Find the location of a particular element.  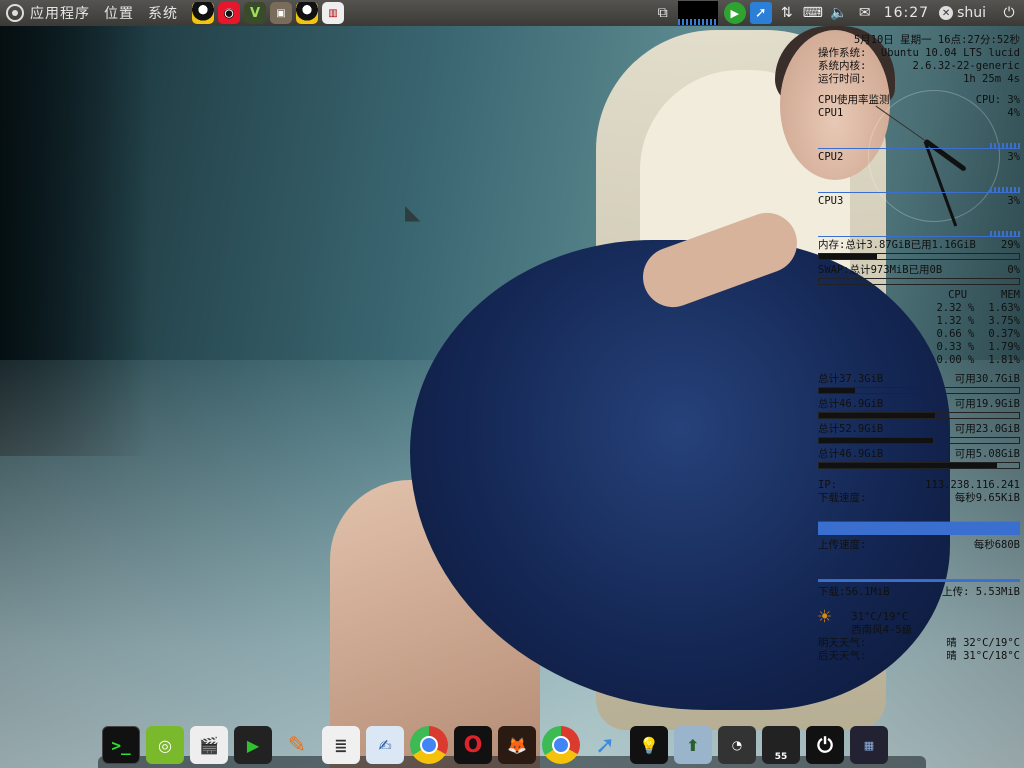

v-launcher-icon: V is located at coordinates (255, 13).